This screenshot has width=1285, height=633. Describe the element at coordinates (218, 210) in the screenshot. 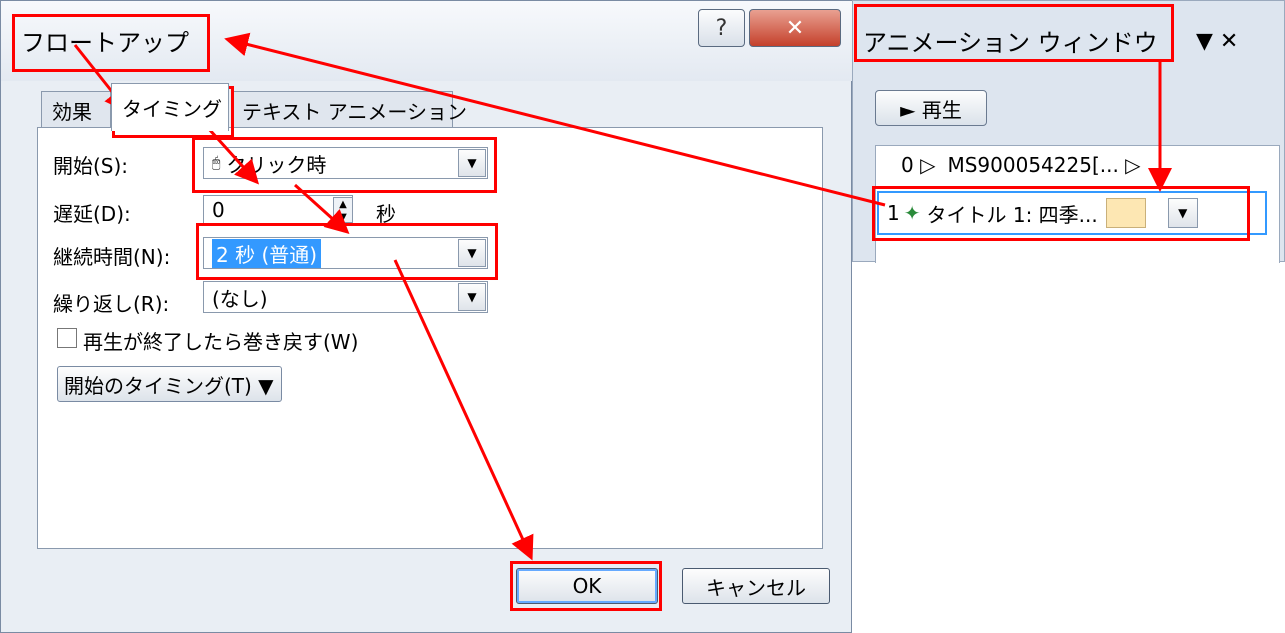

I see `delay-input-value: 0` at that location.